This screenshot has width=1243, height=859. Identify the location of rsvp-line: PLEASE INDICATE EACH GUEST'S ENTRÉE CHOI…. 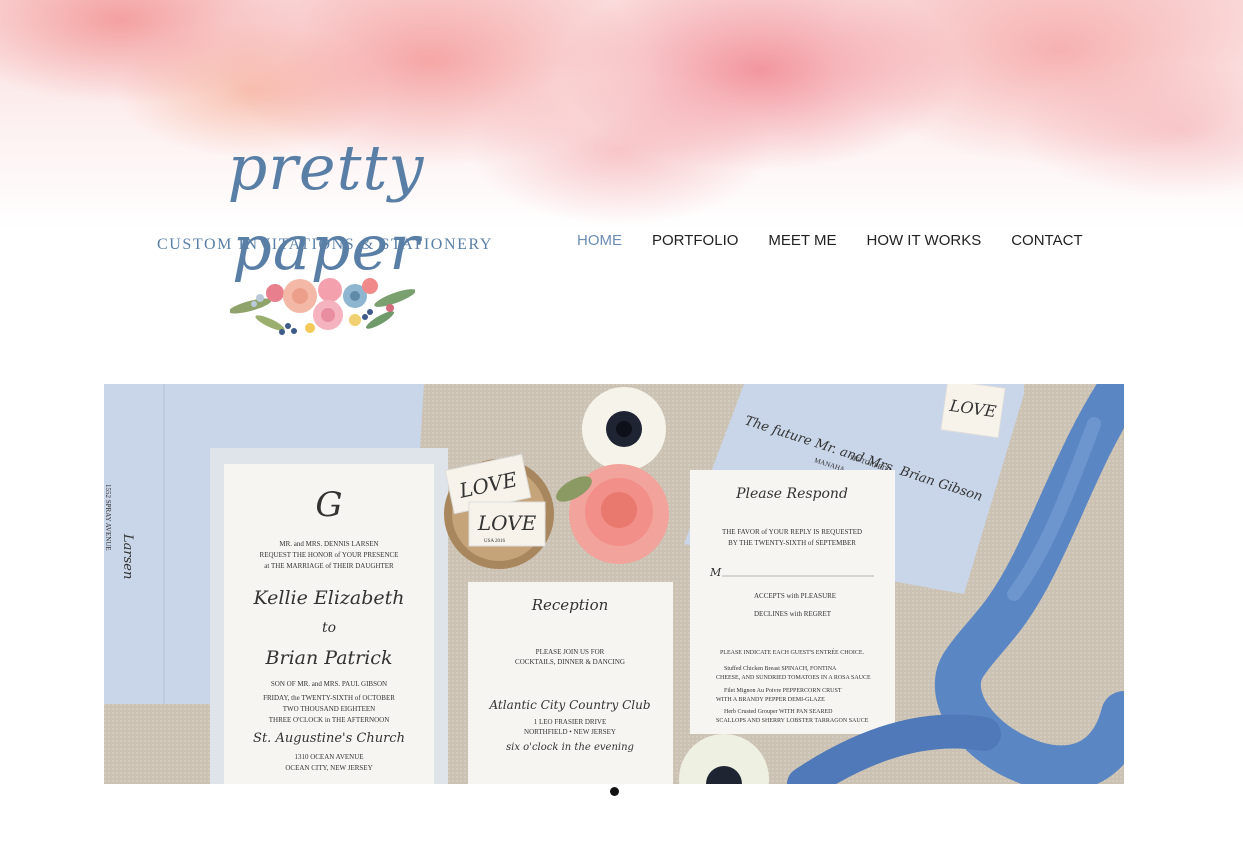
(792, 652).